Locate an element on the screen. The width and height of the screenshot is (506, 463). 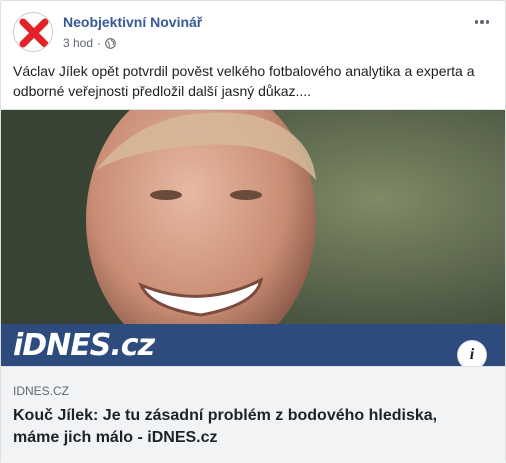
link-domain: IDNES.CZ is located at coordinates (41, 391).